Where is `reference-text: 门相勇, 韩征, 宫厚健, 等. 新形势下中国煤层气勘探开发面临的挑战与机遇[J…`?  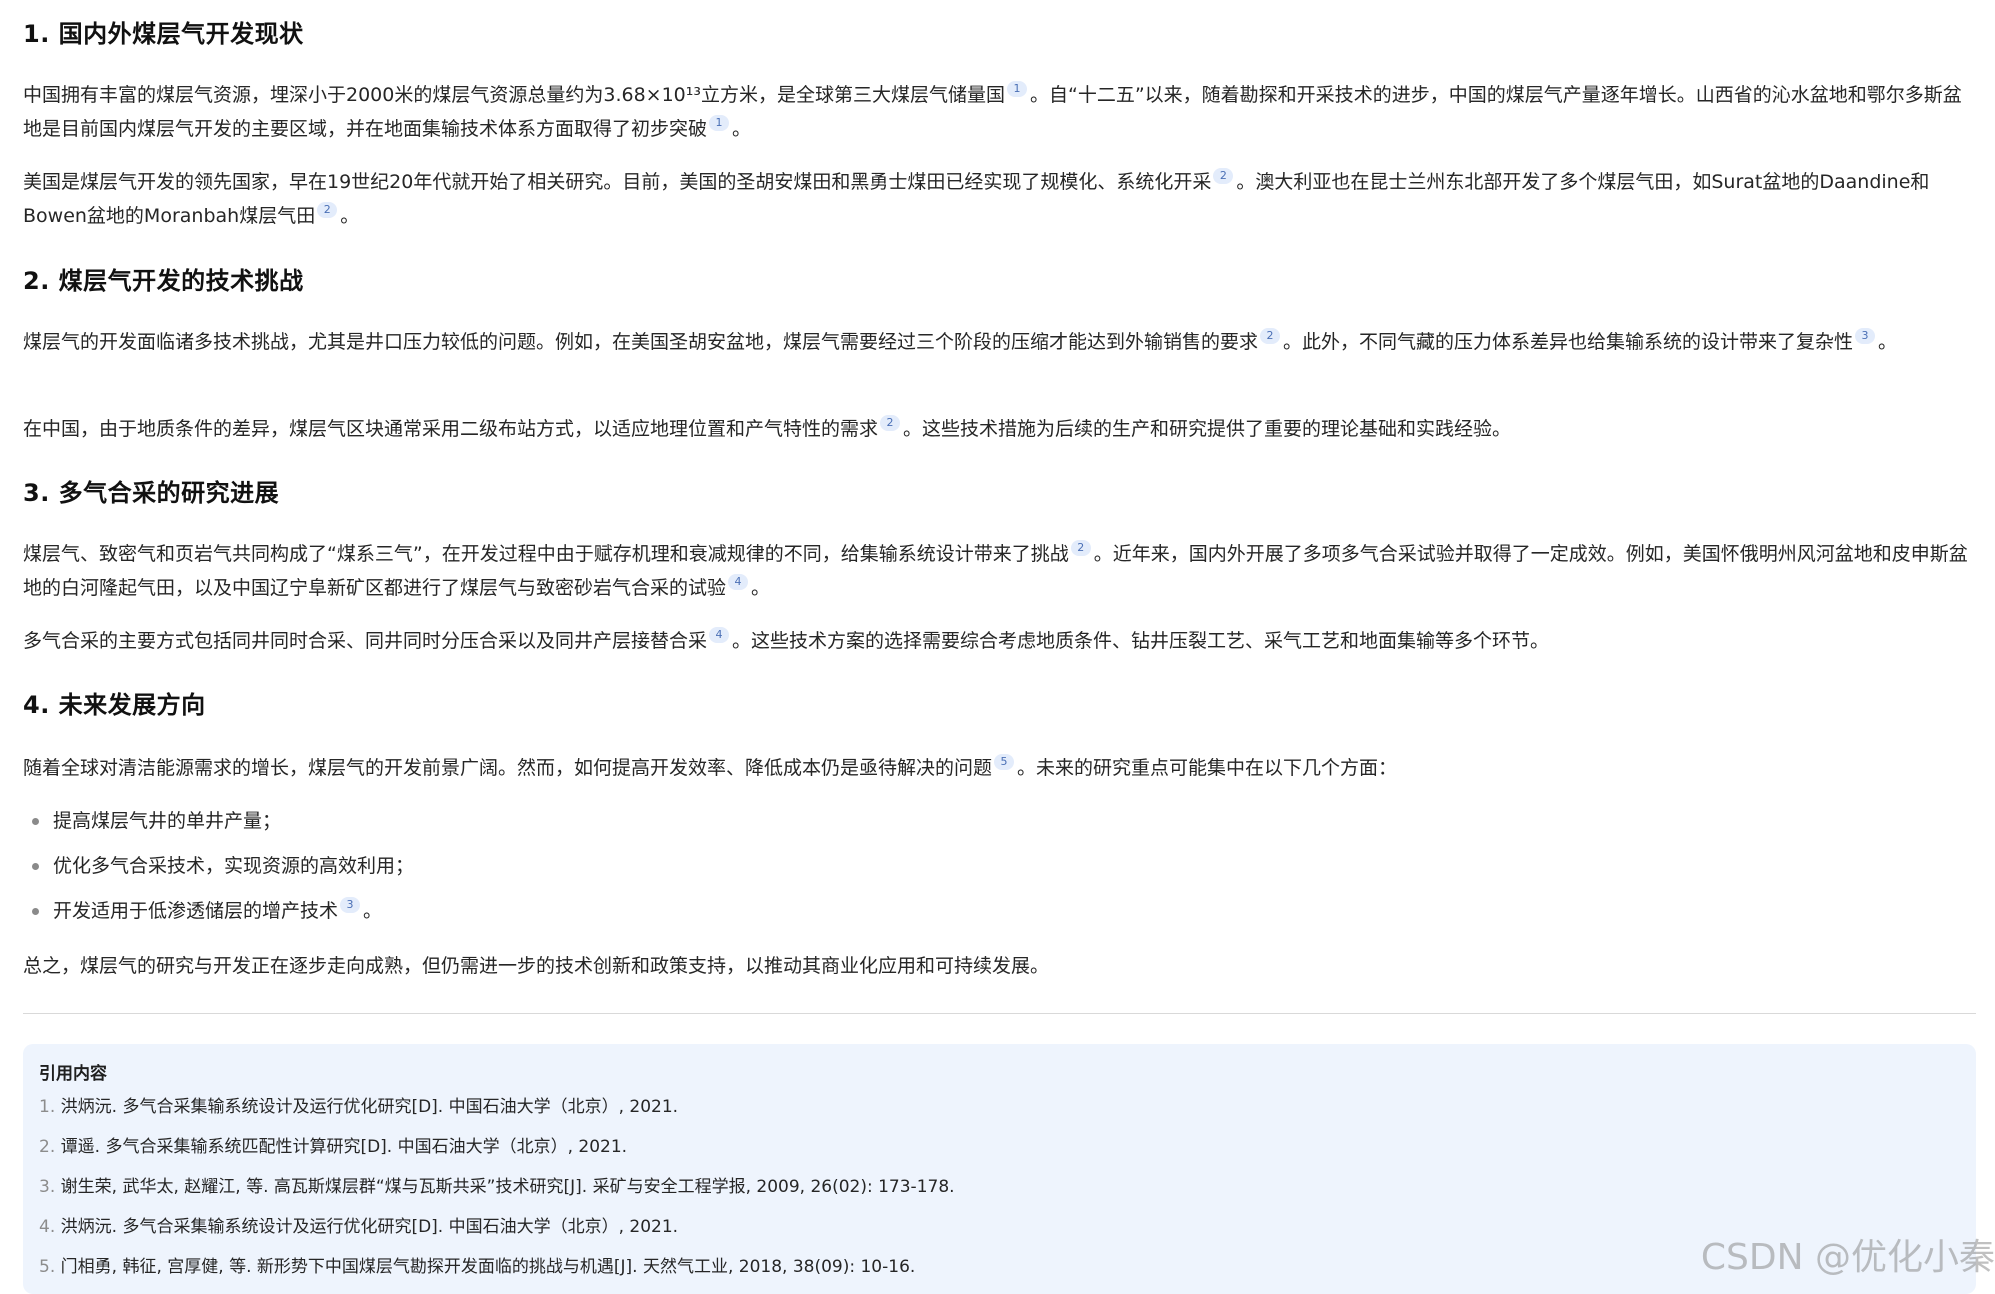 reference-text: 门相勇, 韩征, 宫厚健, 等. 新形势下中国煤层气勘探开发面临的挑战与机遇[J… is located at coordinates (488, 1267).